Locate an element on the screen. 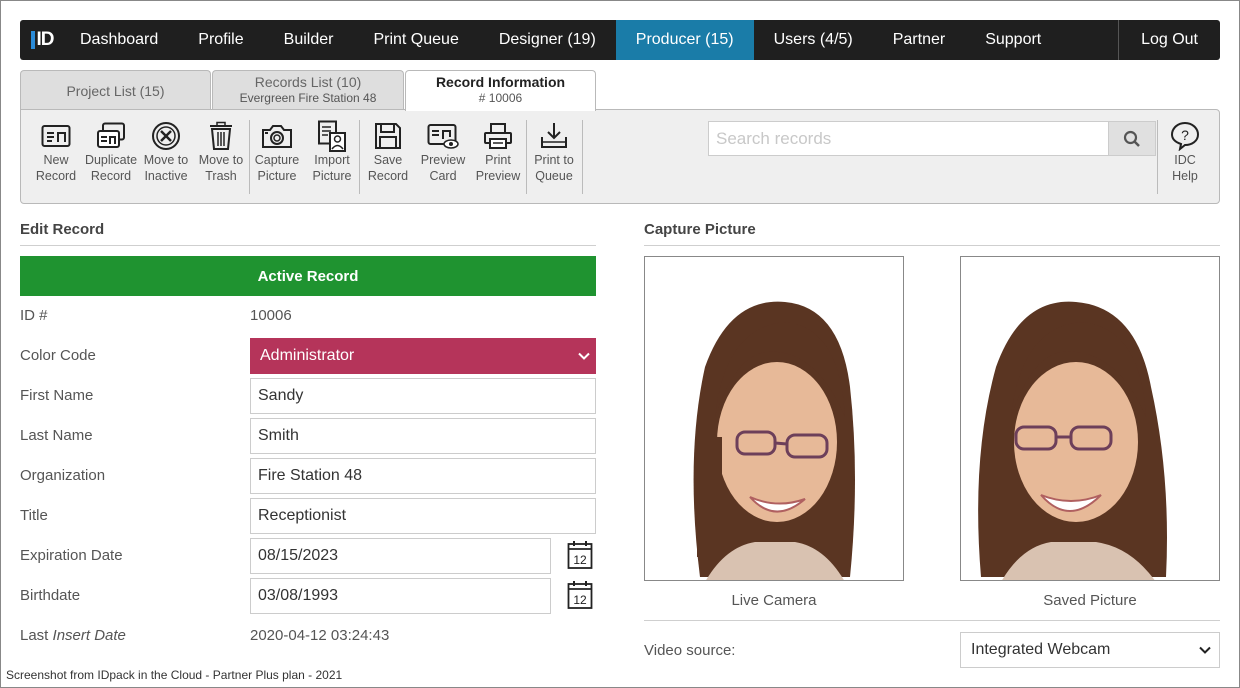 The height and width of the screenshot is (688, 1240). new-record-button: New Record is located at coordinates (56, 152).